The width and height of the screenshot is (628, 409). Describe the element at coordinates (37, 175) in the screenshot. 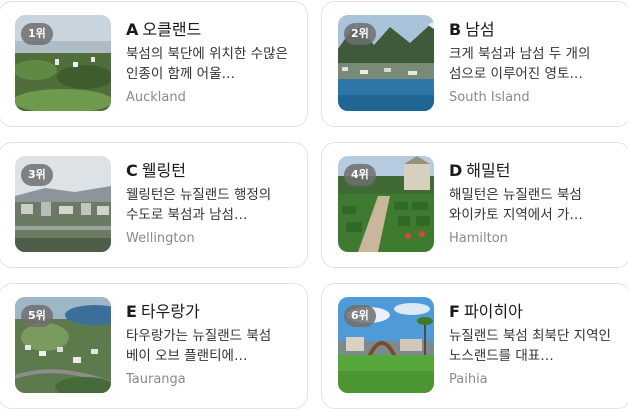

I see `rank-badge: 3위` at that location.